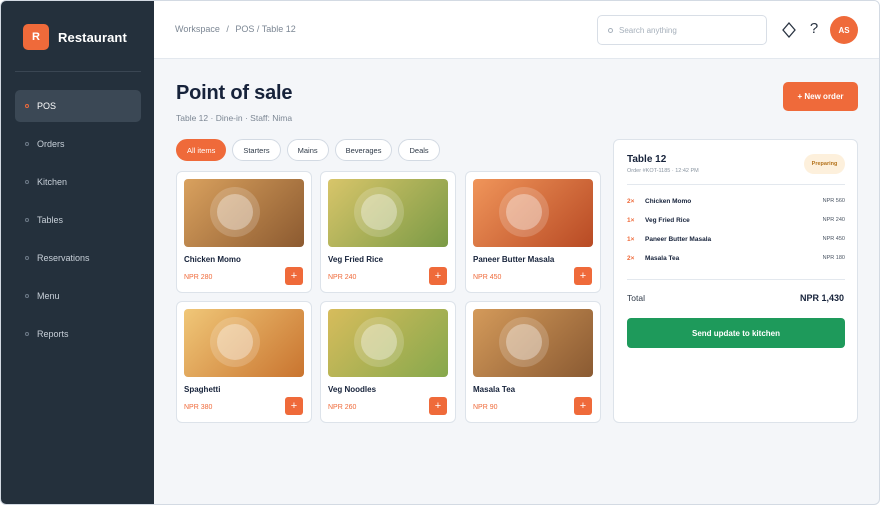  Describe the element at coordinates (833, 258) in the screenshot. I see `order-line-price: NPR 180` at that location.